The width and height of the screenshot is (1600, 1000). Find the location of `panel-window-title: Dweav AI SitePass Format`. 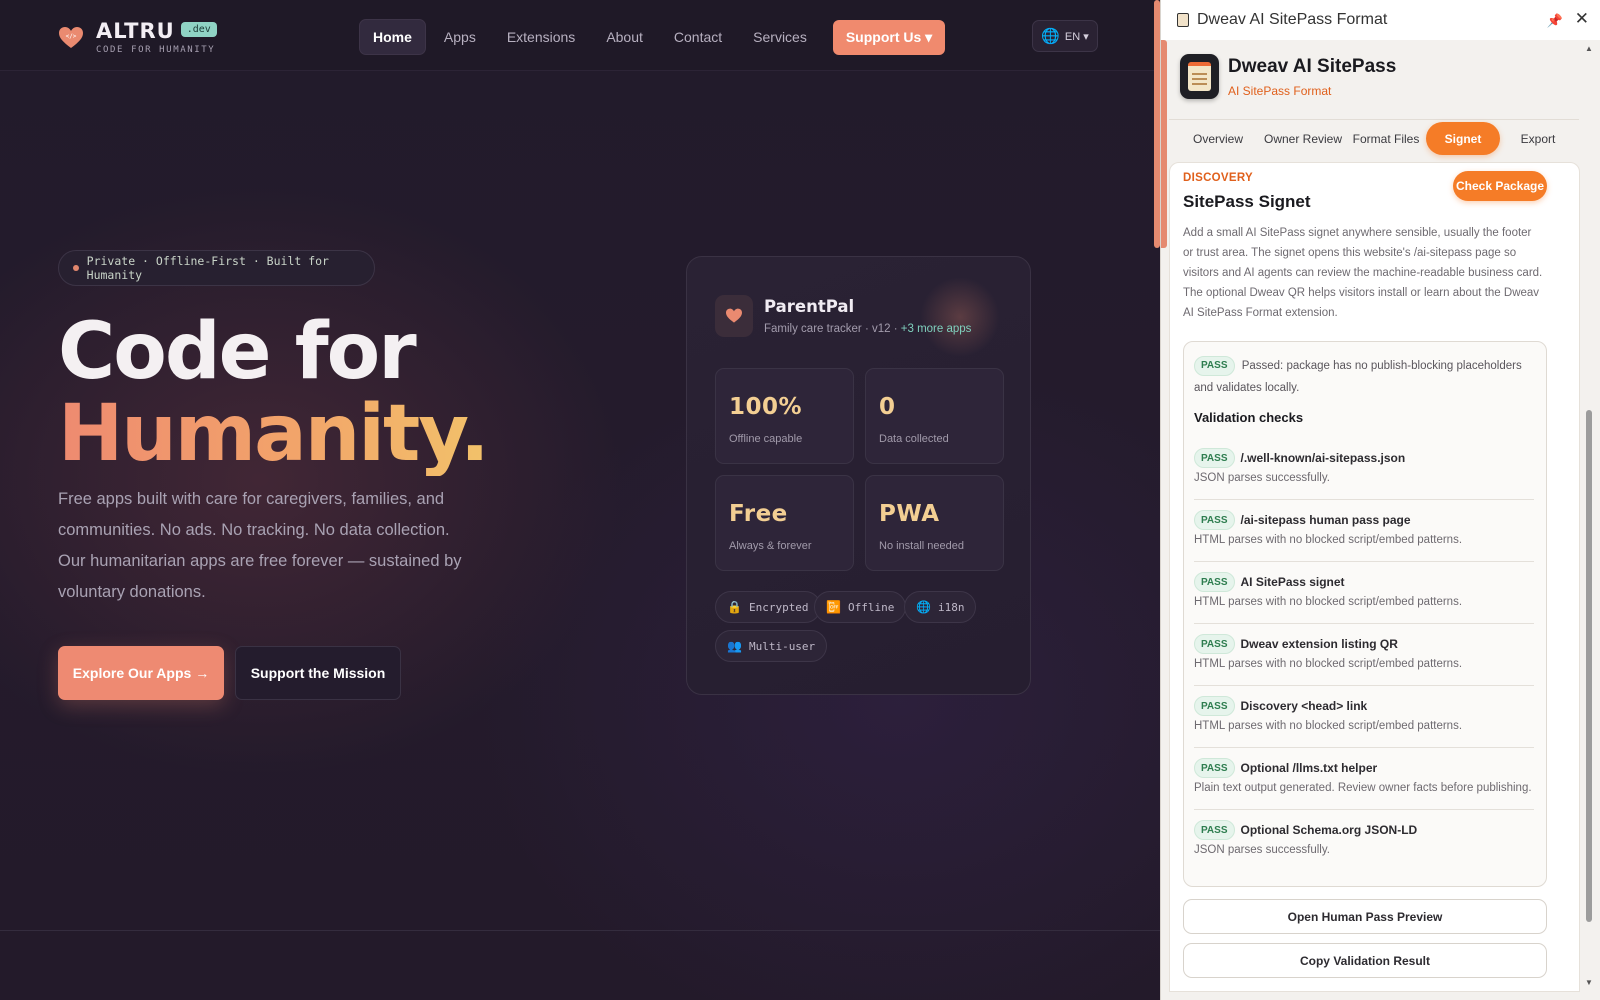

panel-window-title: Dweav AI SitePass Format is located at coordinates (1292, 19).